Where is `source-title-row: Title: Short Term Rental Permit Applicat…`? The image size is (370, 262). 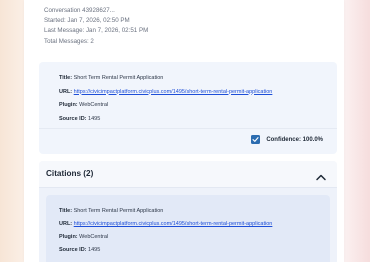 source-title-row: Title: Short Term Rental Permit Applicat… is located at coordinates (165, 79).